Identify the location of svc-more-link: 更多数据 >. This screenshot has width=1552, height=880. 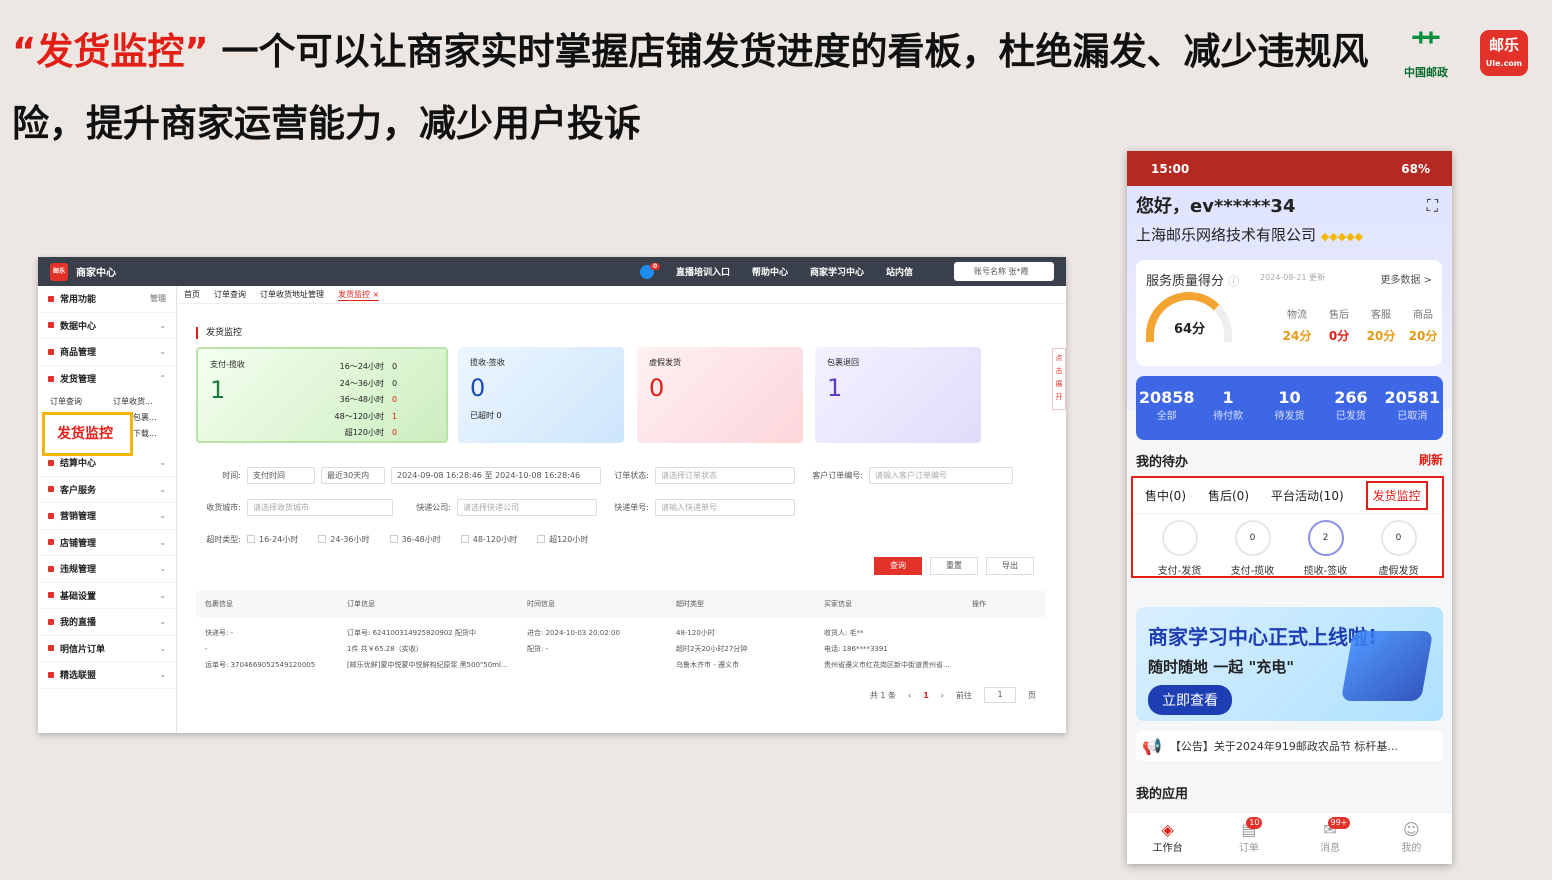
(1406, 278).